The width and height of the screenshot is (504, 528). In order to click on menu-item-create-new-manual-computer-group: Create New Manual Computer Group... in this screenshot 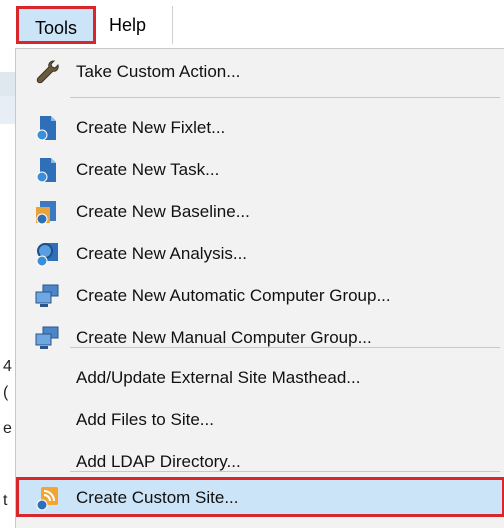, I will do `click(260, 338)`.